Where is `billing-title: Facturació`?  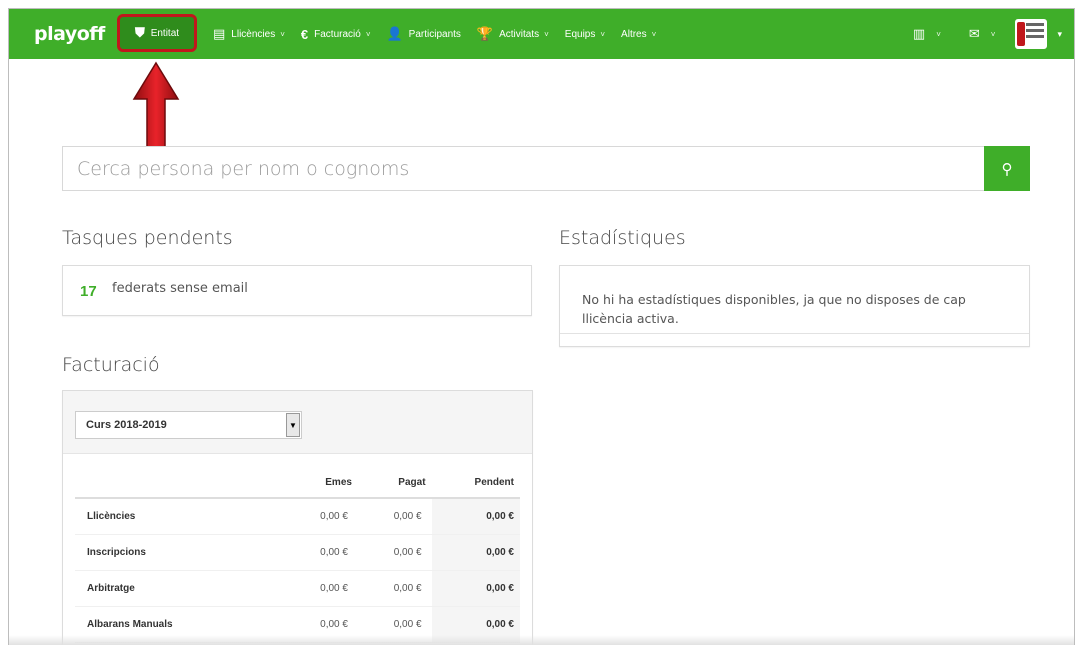
billing-title: Facturació is located at coordinates (111, 365).